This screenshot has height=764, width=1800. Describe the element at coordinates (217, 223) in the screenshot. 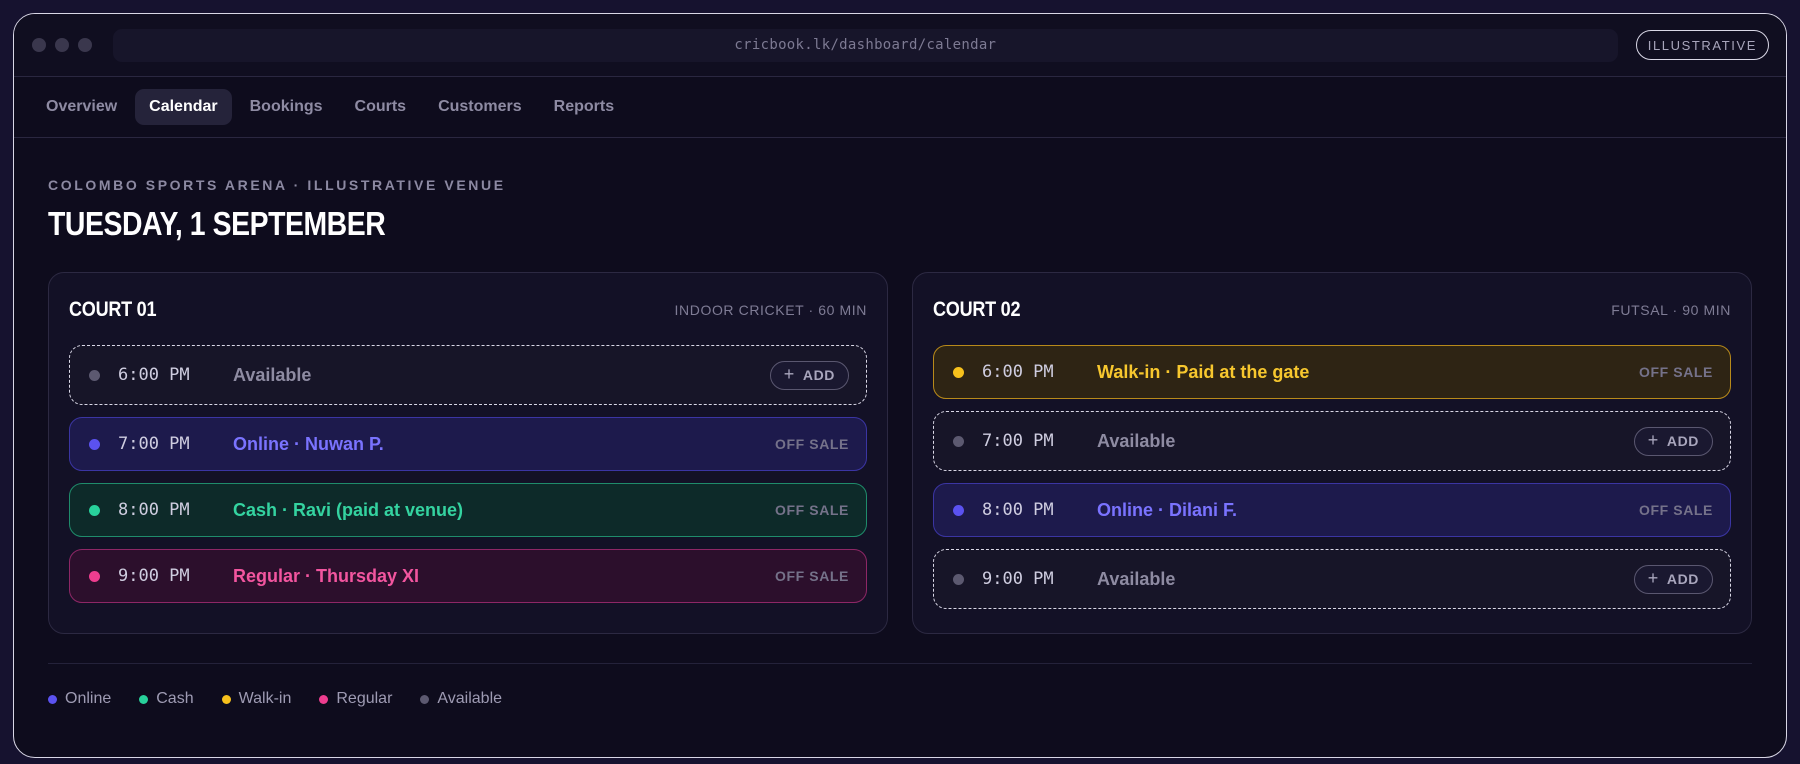

I see `page-title: TUESDAY, 1 SEPTEMBER` at that location.